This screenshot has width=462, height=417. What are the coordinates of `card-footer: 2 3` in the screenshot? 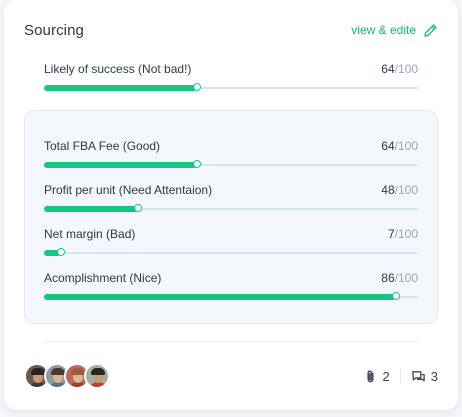 It's located at (231, 376).